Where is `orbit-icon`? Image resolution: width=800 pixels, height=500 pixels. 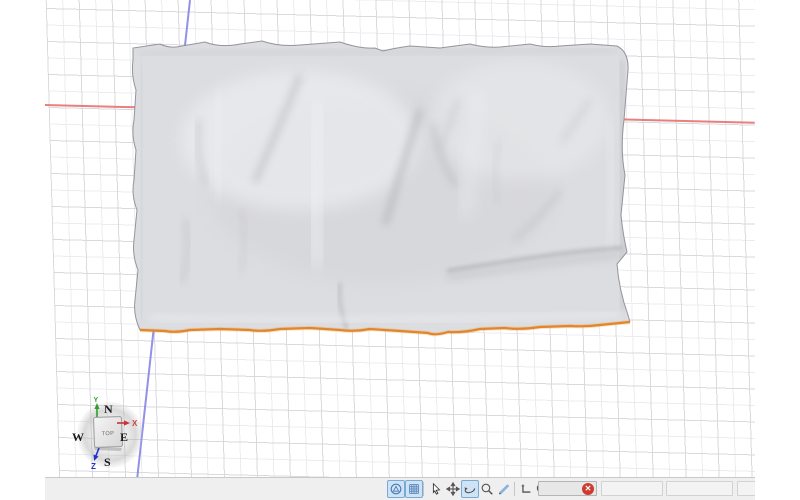
orbit-icon is located at coordinates (470, 490).